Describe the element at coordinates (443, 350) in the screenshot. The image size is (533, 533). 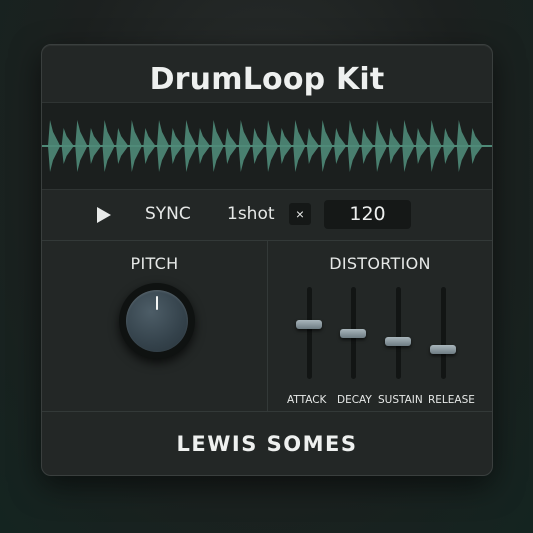
I see `release-slider-thumb` at that location.